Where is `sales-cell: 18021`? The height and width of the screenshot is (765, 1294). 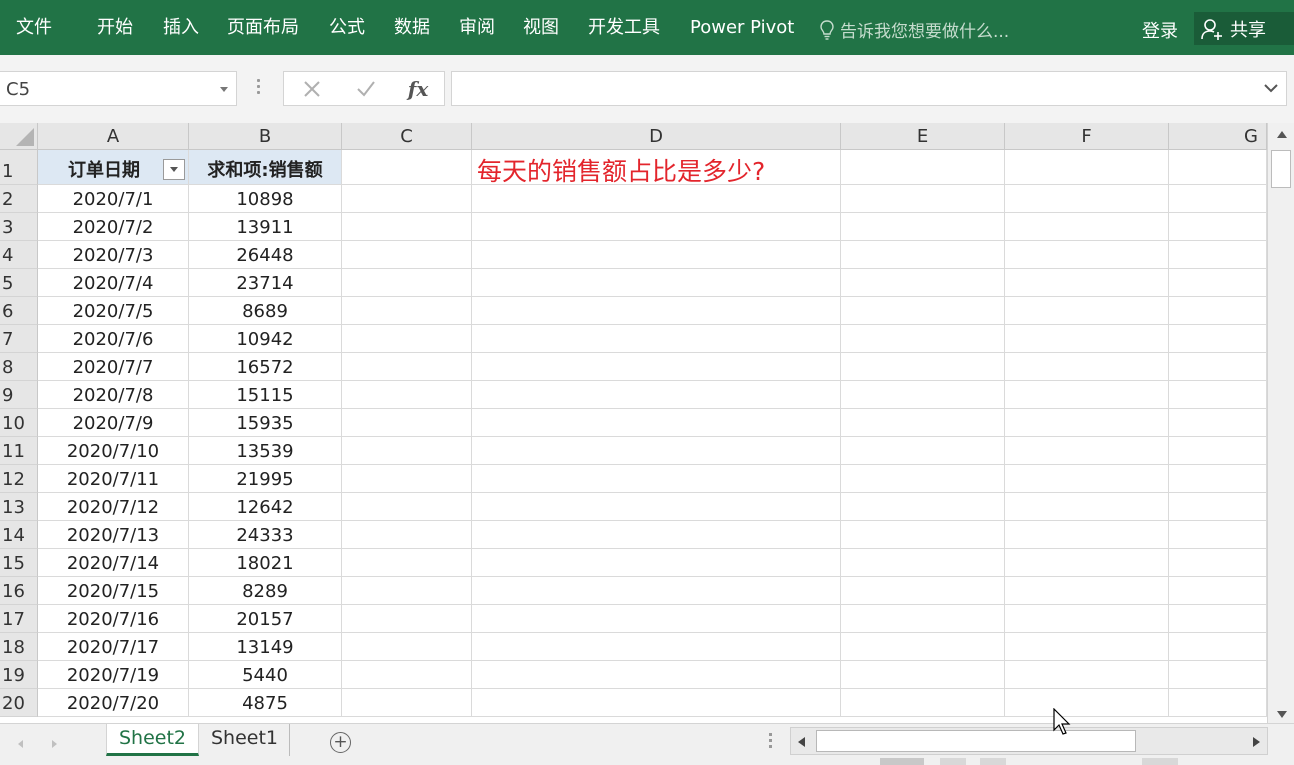 sales-cell: 18021 is located at coordinates (265, 563).